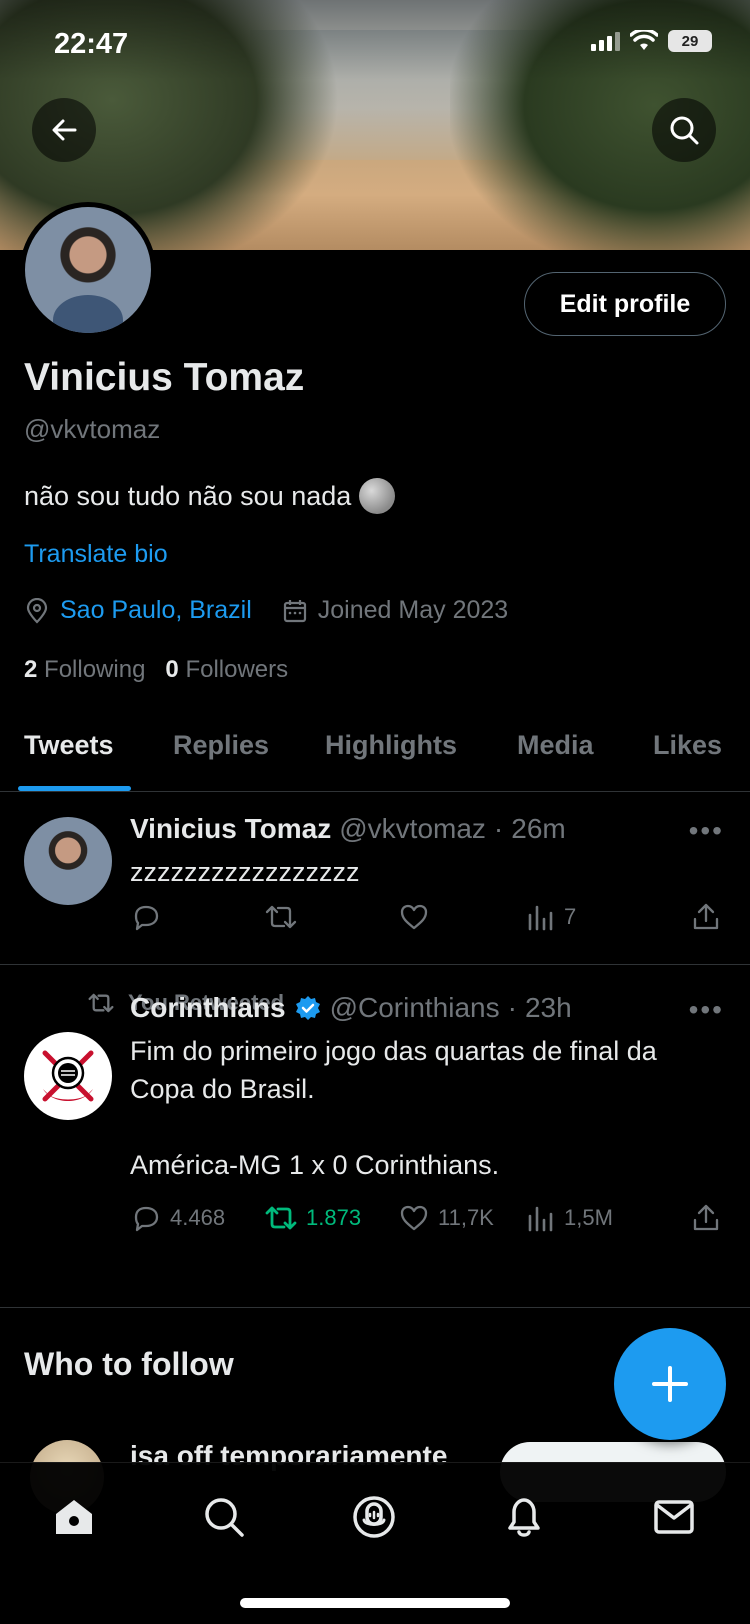 The image size is (750, 1624). I want to click on like-button, so click(414, 917).